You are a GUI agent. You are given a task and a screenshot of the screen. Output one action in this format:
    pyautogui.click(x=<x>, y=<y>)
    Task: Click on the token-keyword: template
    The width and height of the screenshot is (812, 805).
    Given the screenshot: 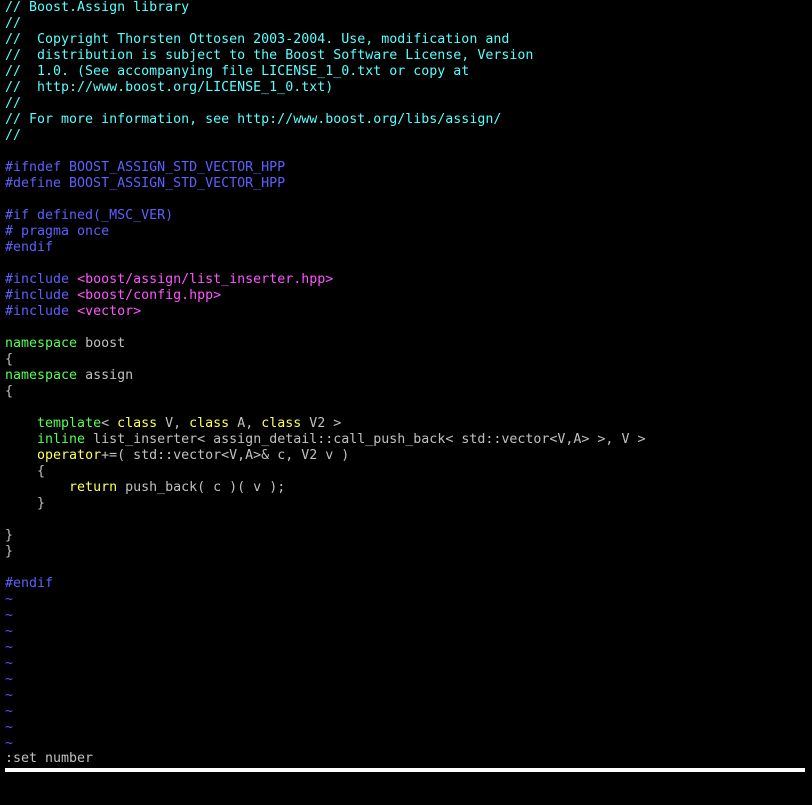 What is the action you would take?
    pyautogui.click(x=69, y=423)
    